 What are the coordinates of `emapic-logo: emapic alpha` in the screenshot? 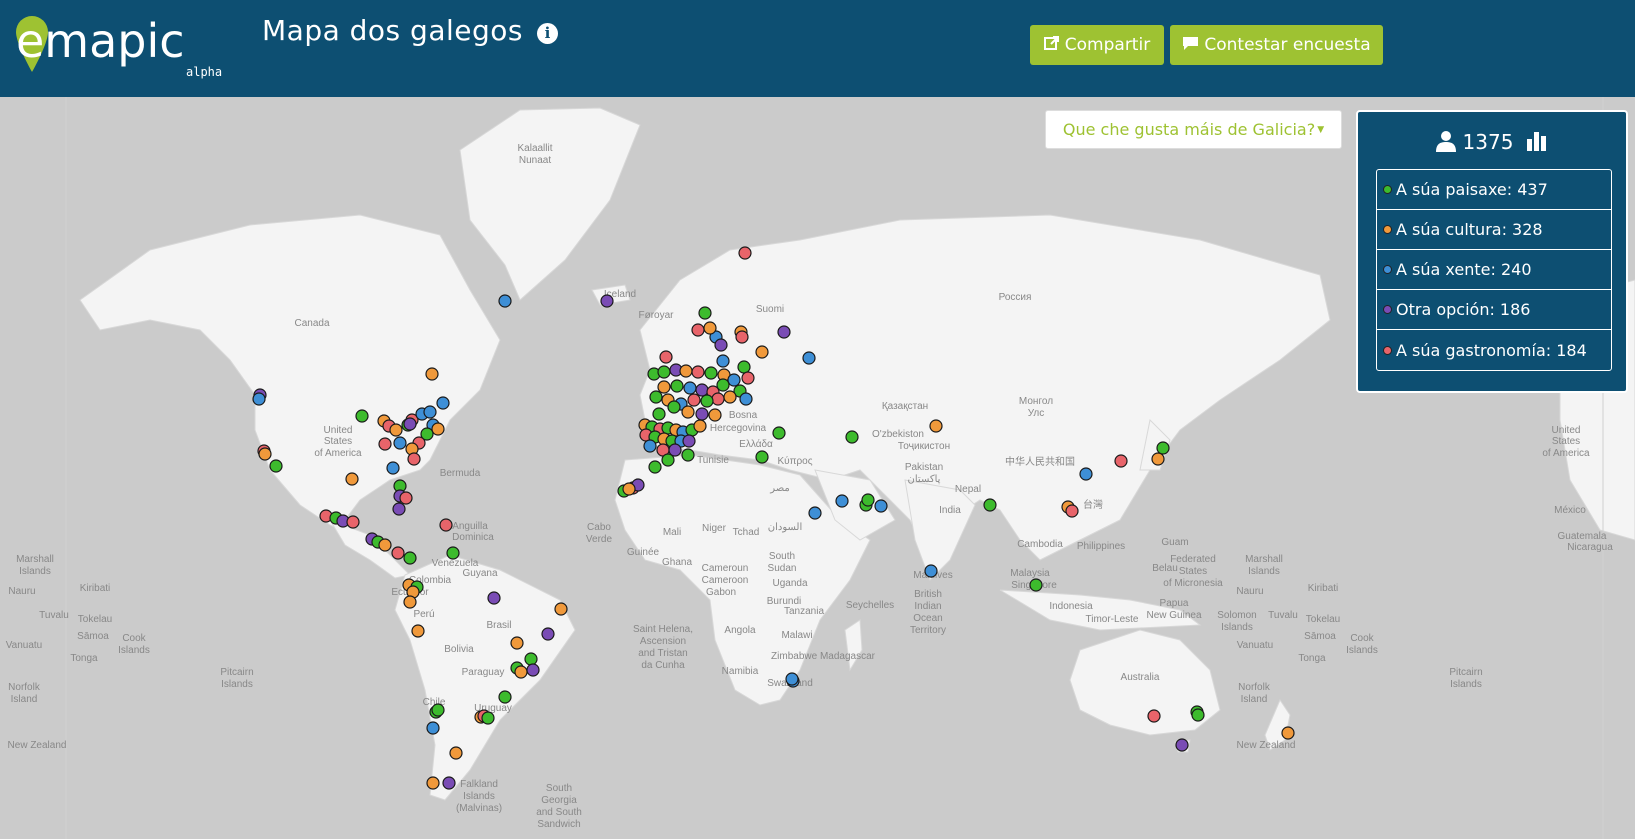 It's located at (119, 45).